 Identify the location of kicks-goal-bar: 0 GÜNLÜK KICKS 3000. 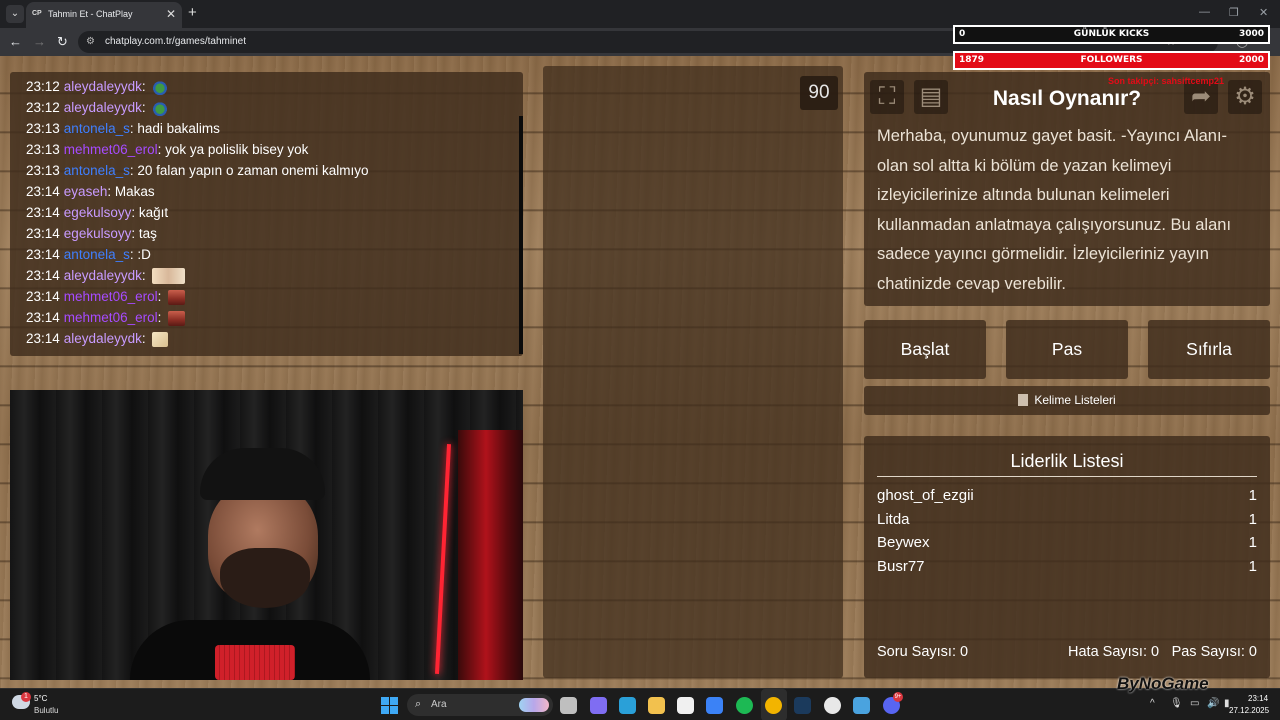
(1111, 34).